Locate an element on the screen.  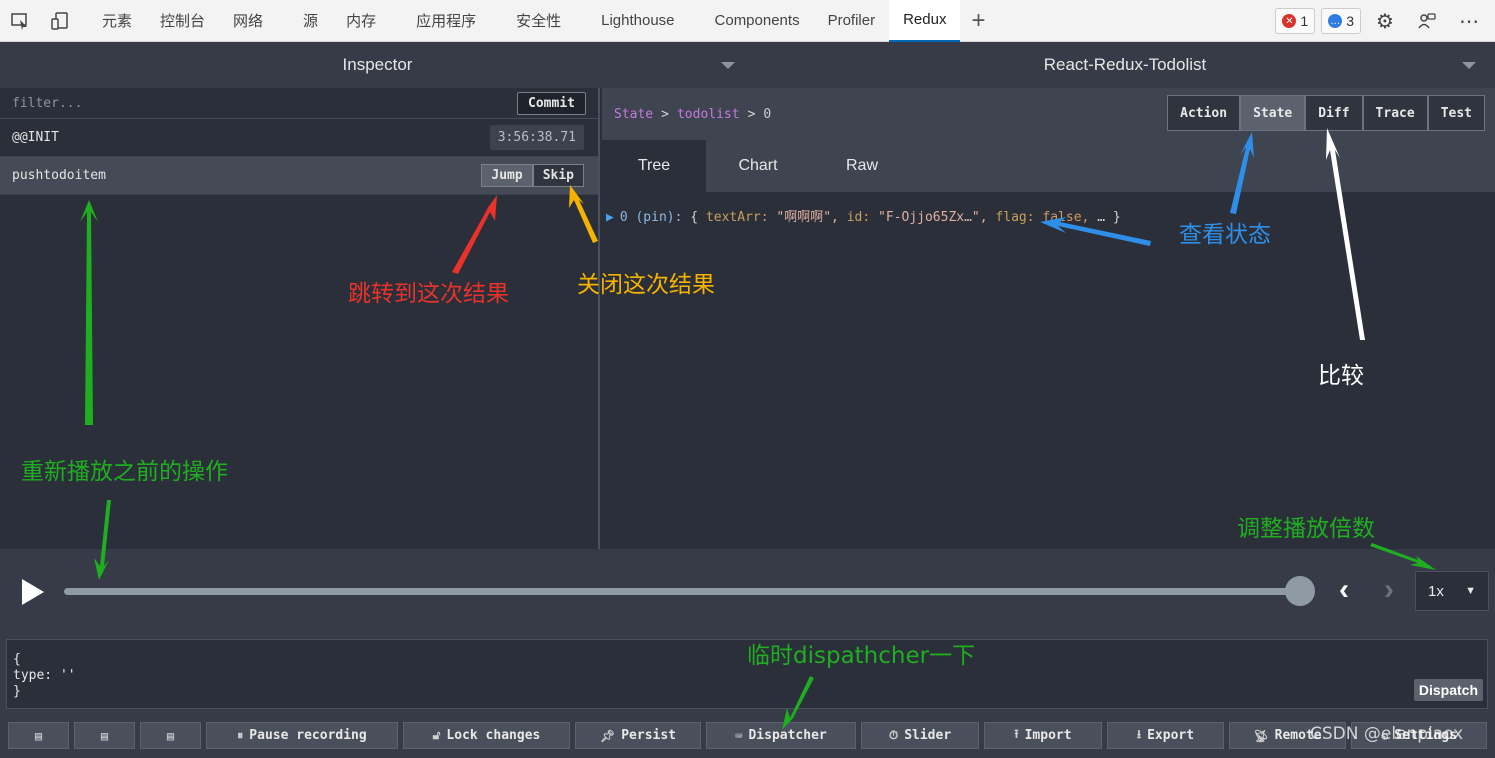
persist-label: Persist is located at coordinates (649, 735).